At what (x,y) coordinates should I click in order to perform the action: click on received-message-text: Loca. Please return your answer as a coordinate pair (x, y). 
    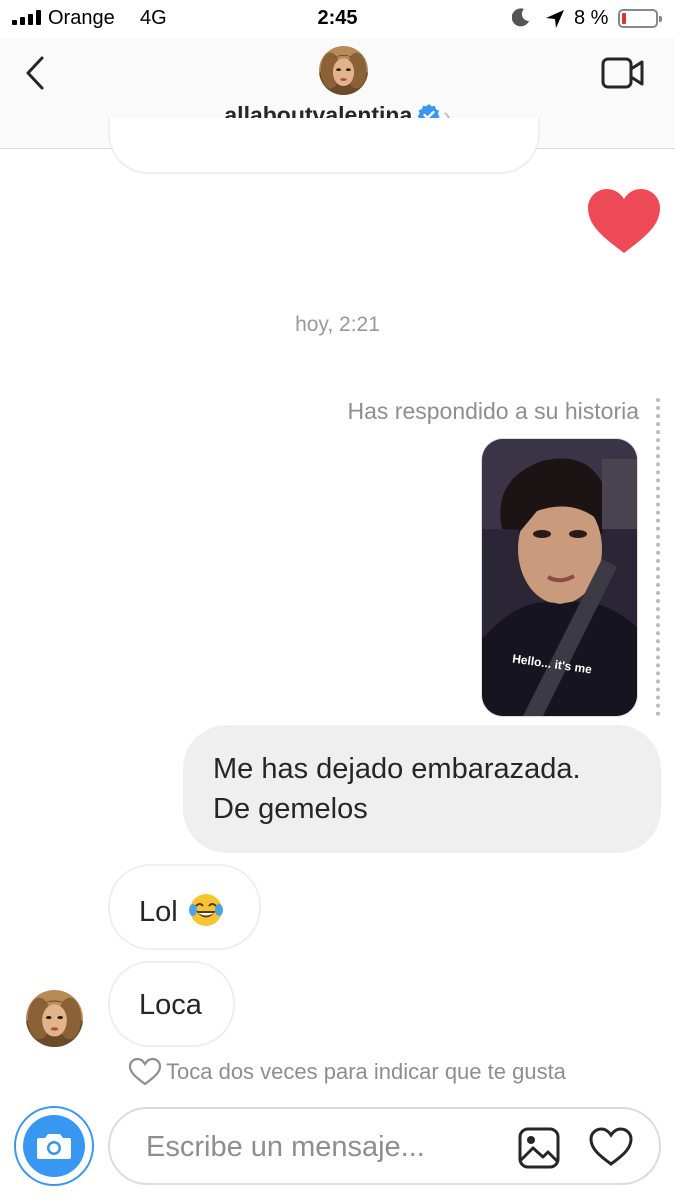
    Looking at the image, I should click on (170, 1005).